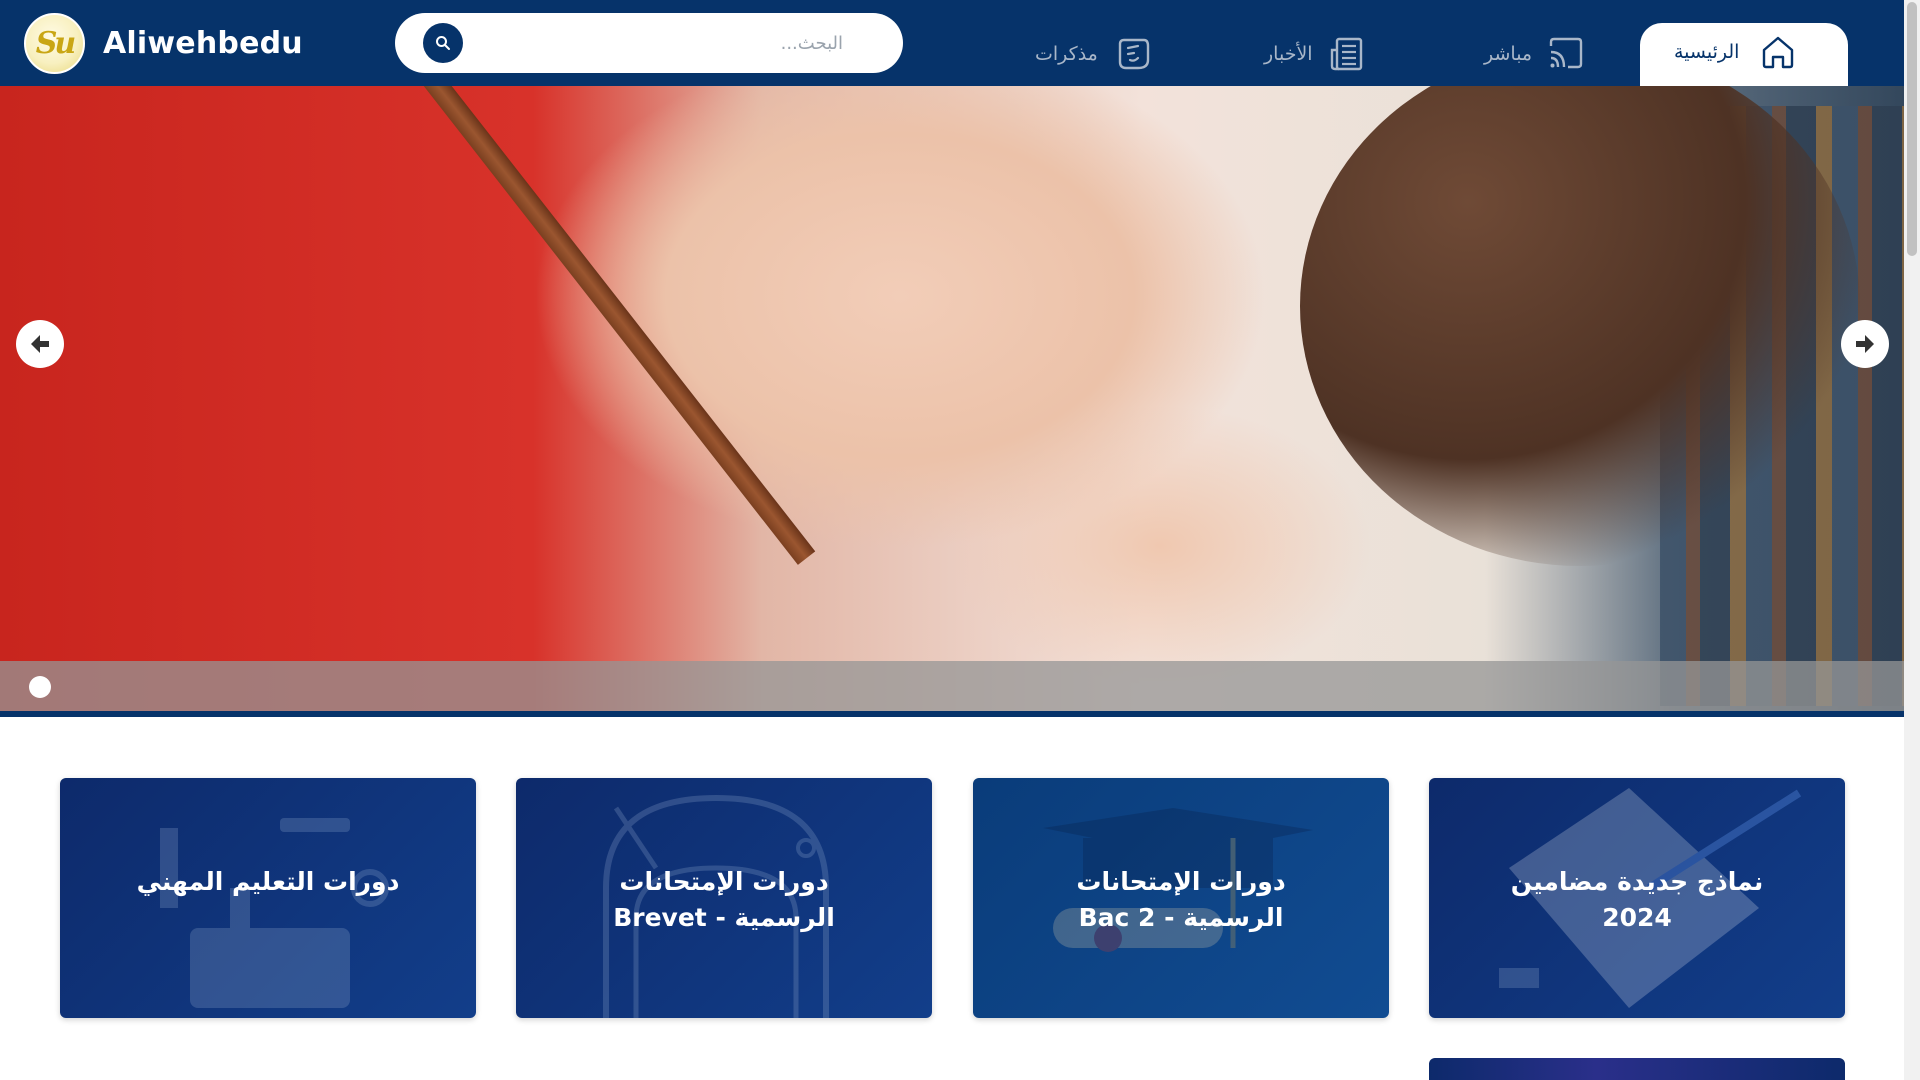 Image resolution: width=1920 pixels, height=1080 pixels. I want to click on logo-link: Su Aliwehbedu, so click(163, 43).